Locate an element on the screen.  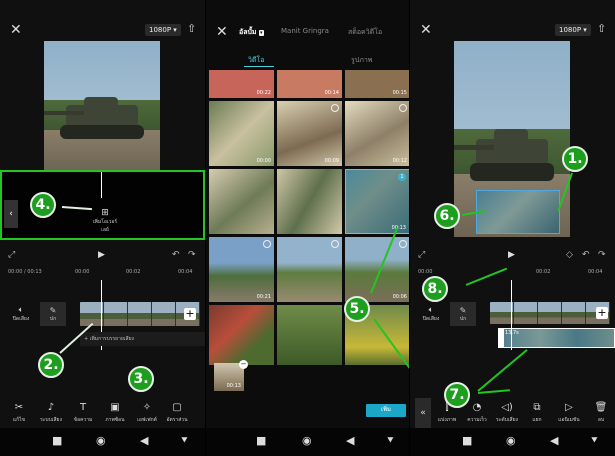
confirm-add-button: เพิ่ม is located at coordinates (386, 410).